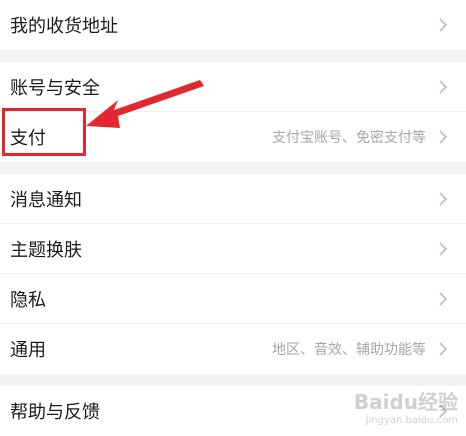 The image size is (466, 436). I want to click on settings-item-subtitle: 支付宝账号、免密支付等, so click(349, 138).